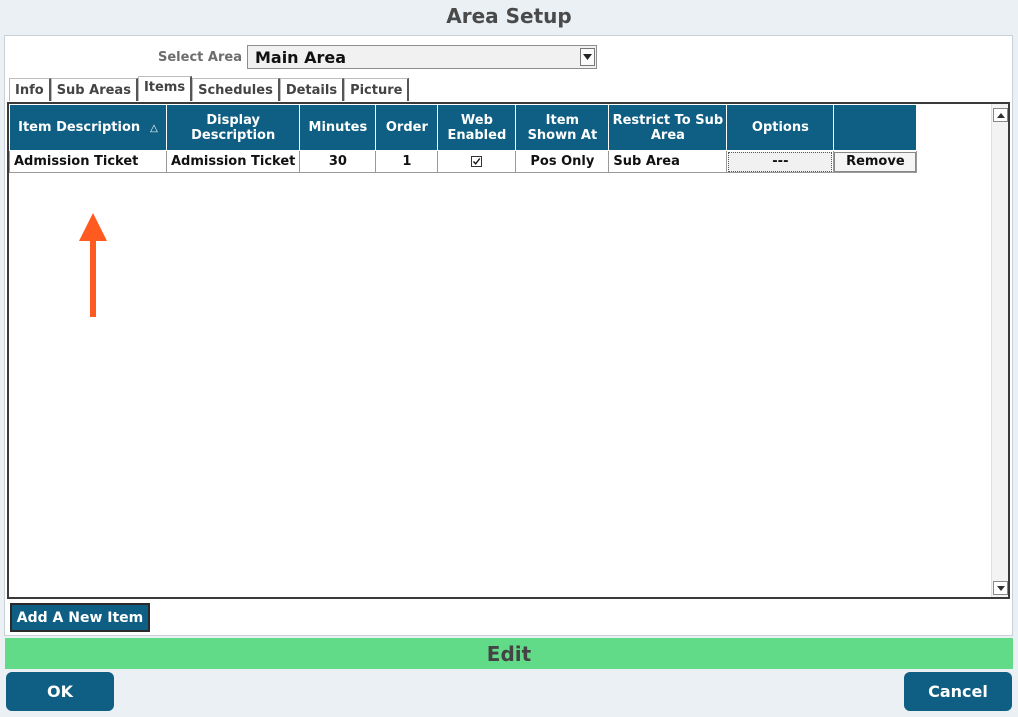 The height and width of the screenshot is (717, 1018). I want to click on chevron-up-icon, so click(1000, 115).